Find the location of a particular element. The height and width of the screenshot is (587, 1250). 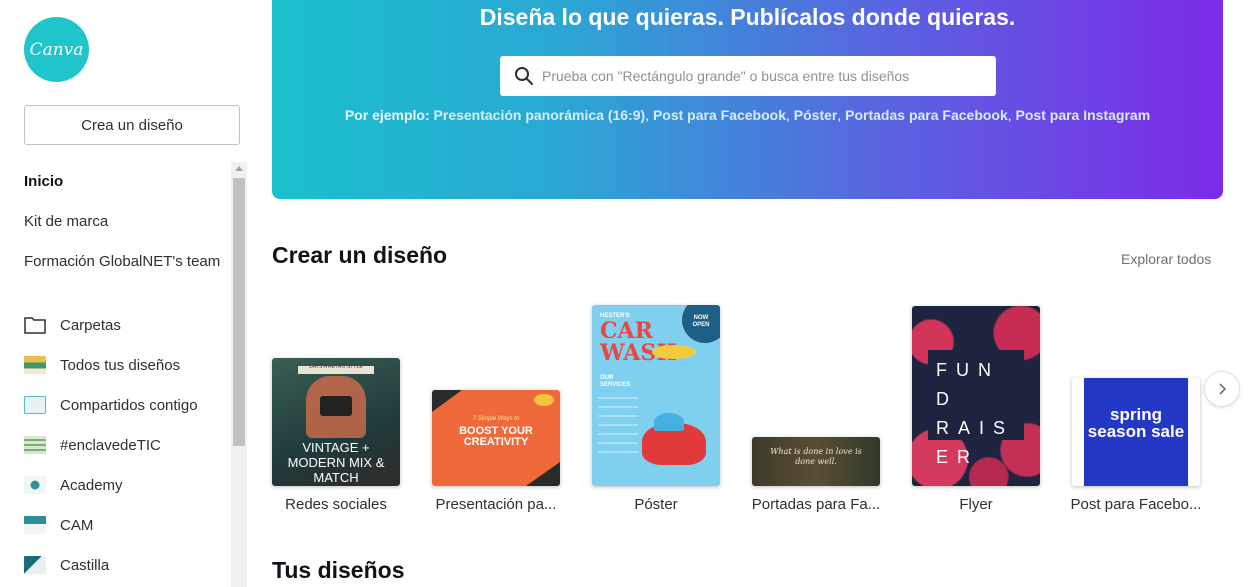

search-box is located at coordinates (748, 76).